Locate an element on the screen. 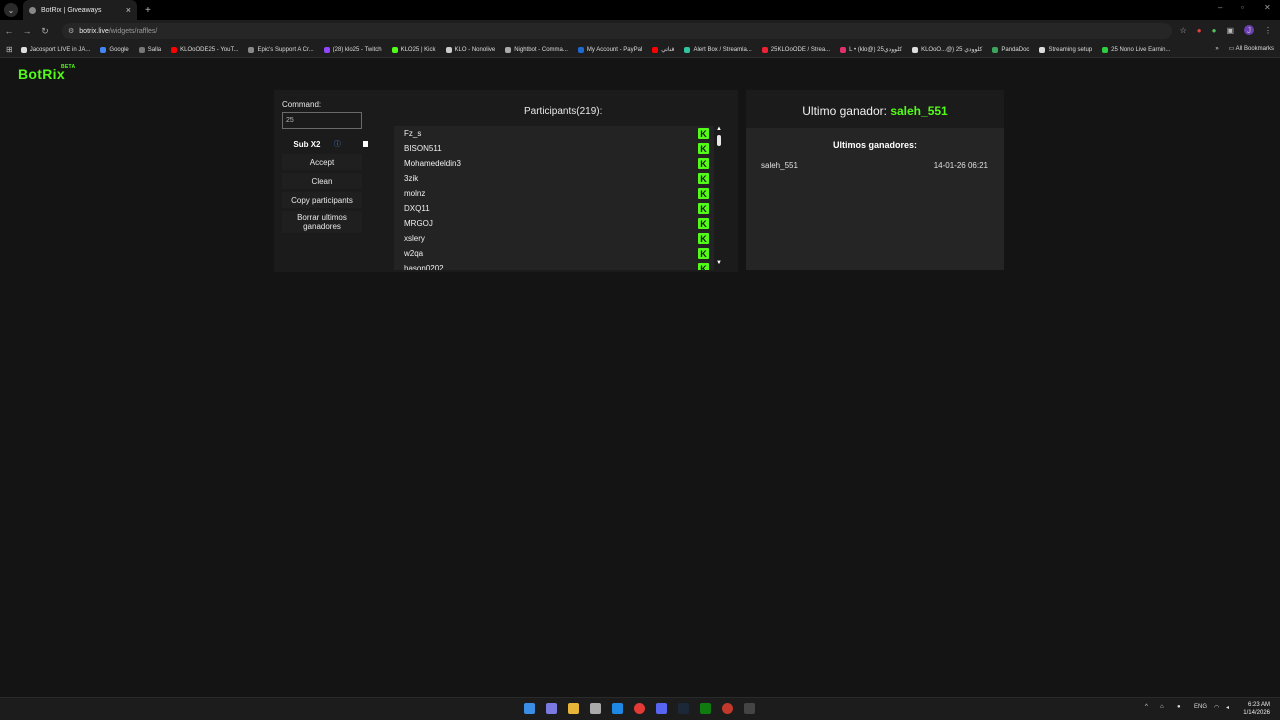  bookmark-item: Google is located at coordinates (114, 49).